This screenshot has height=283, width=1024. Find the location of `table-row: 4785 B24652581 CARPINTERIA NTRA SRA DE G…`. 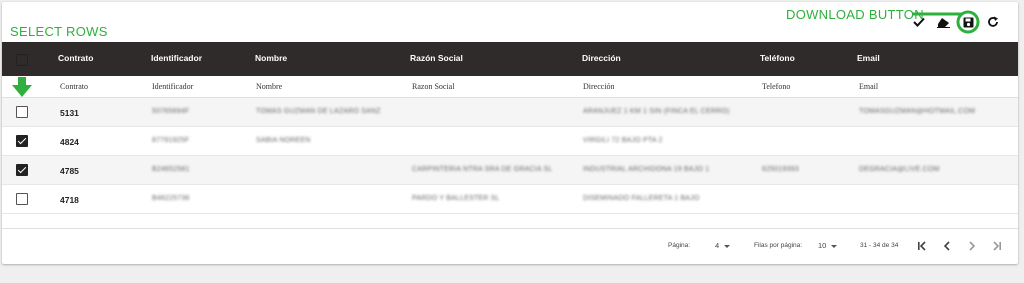

table-row: 4785 B24652581 CARPINTERIA NTRA SRA DE G… is located at coordinates (510, 170).